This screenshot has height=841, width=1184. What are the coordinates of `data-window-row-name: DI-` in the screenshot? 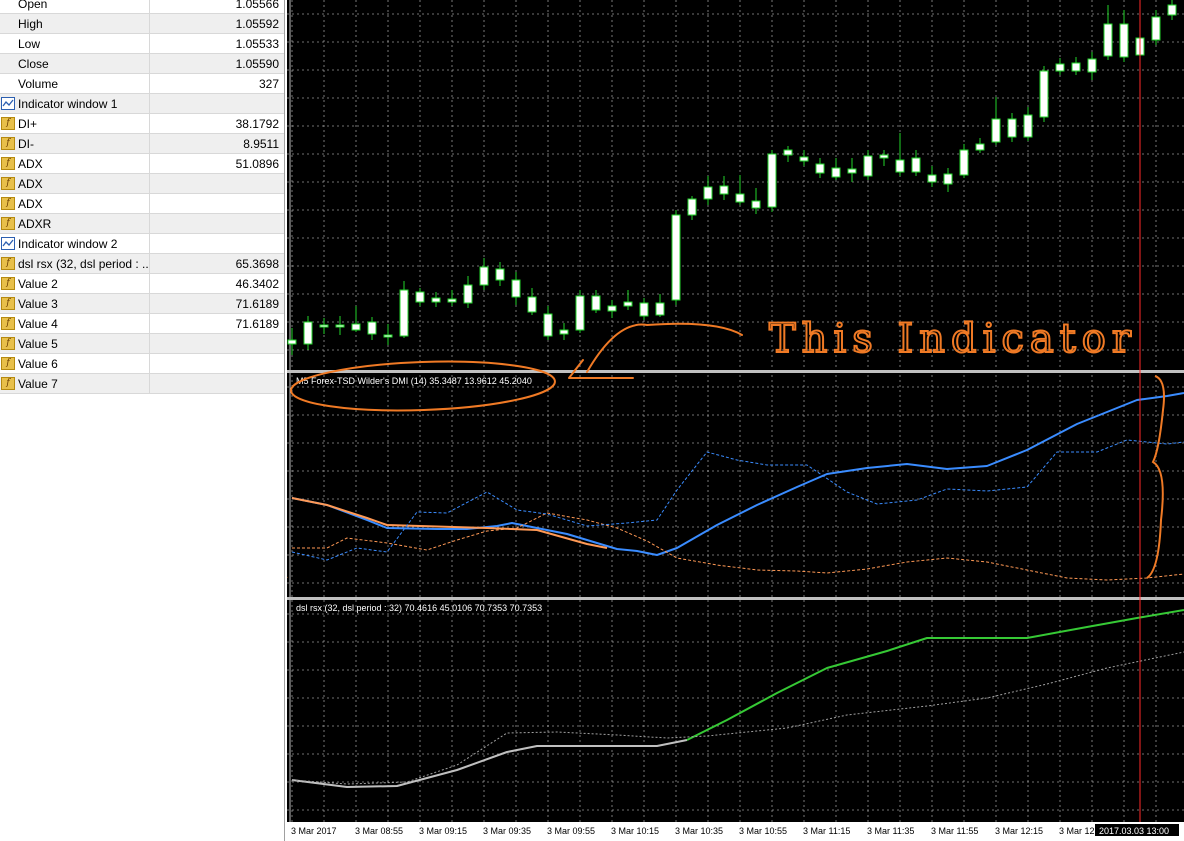 It's located at (26, 144).